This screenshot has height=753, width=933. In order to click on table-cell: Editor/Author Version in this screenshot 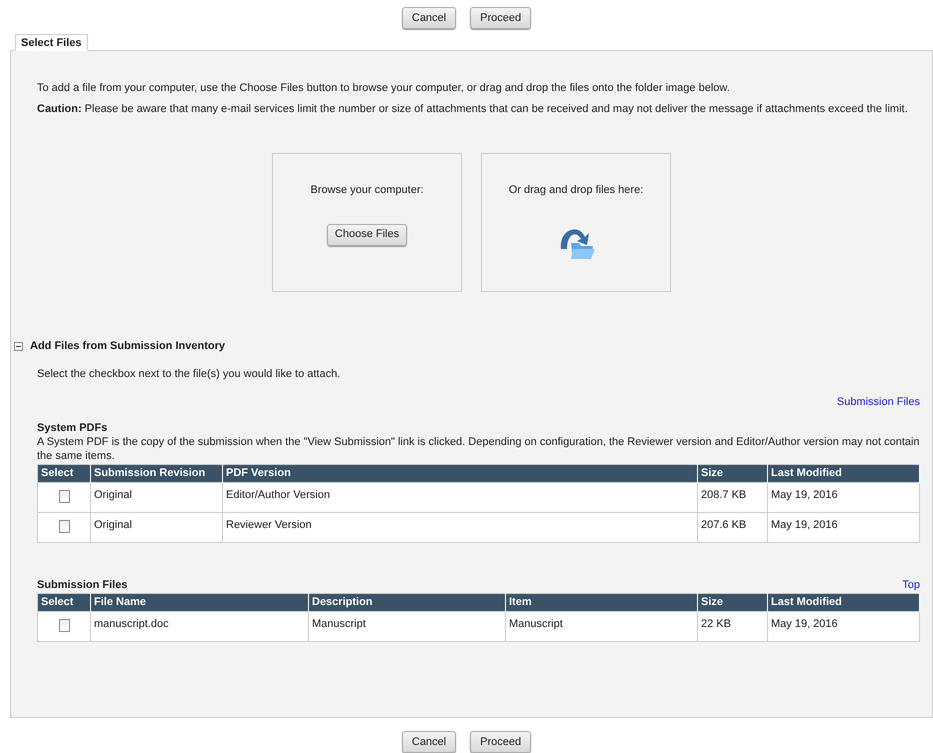, I will do `click(278, 495)`.